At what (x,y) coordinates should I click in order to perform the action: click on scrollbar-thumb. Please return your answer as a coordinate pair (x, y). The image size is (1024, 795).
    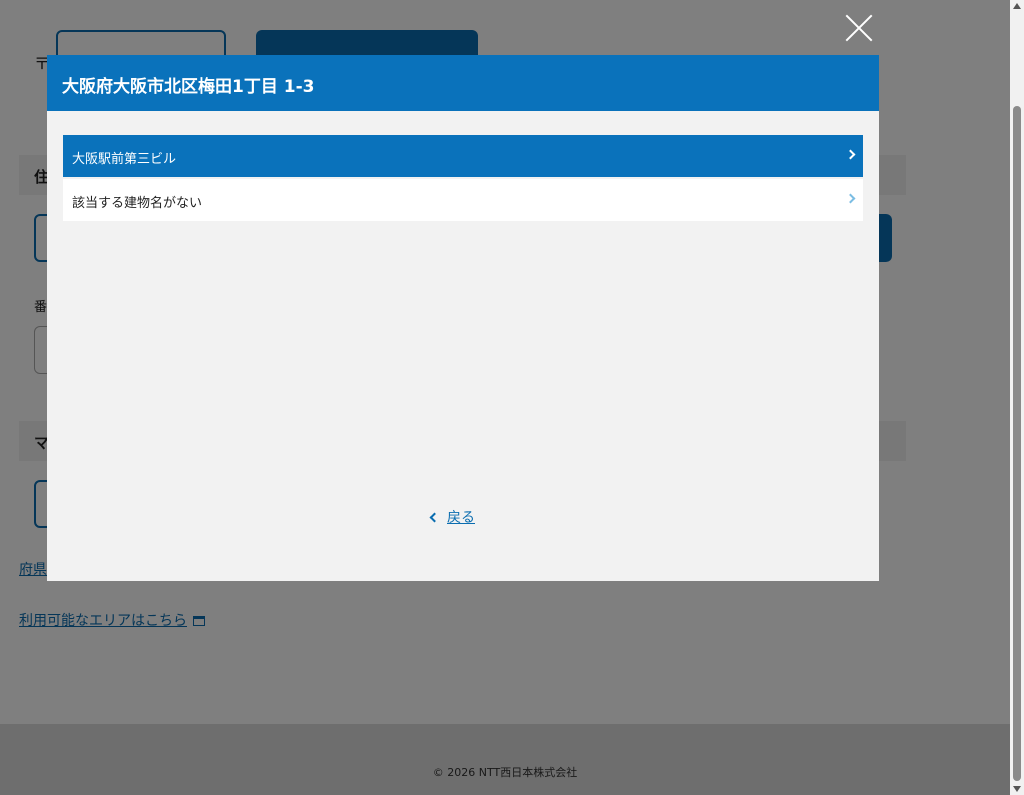
    Looking at the image, I should click on (1017, 443).